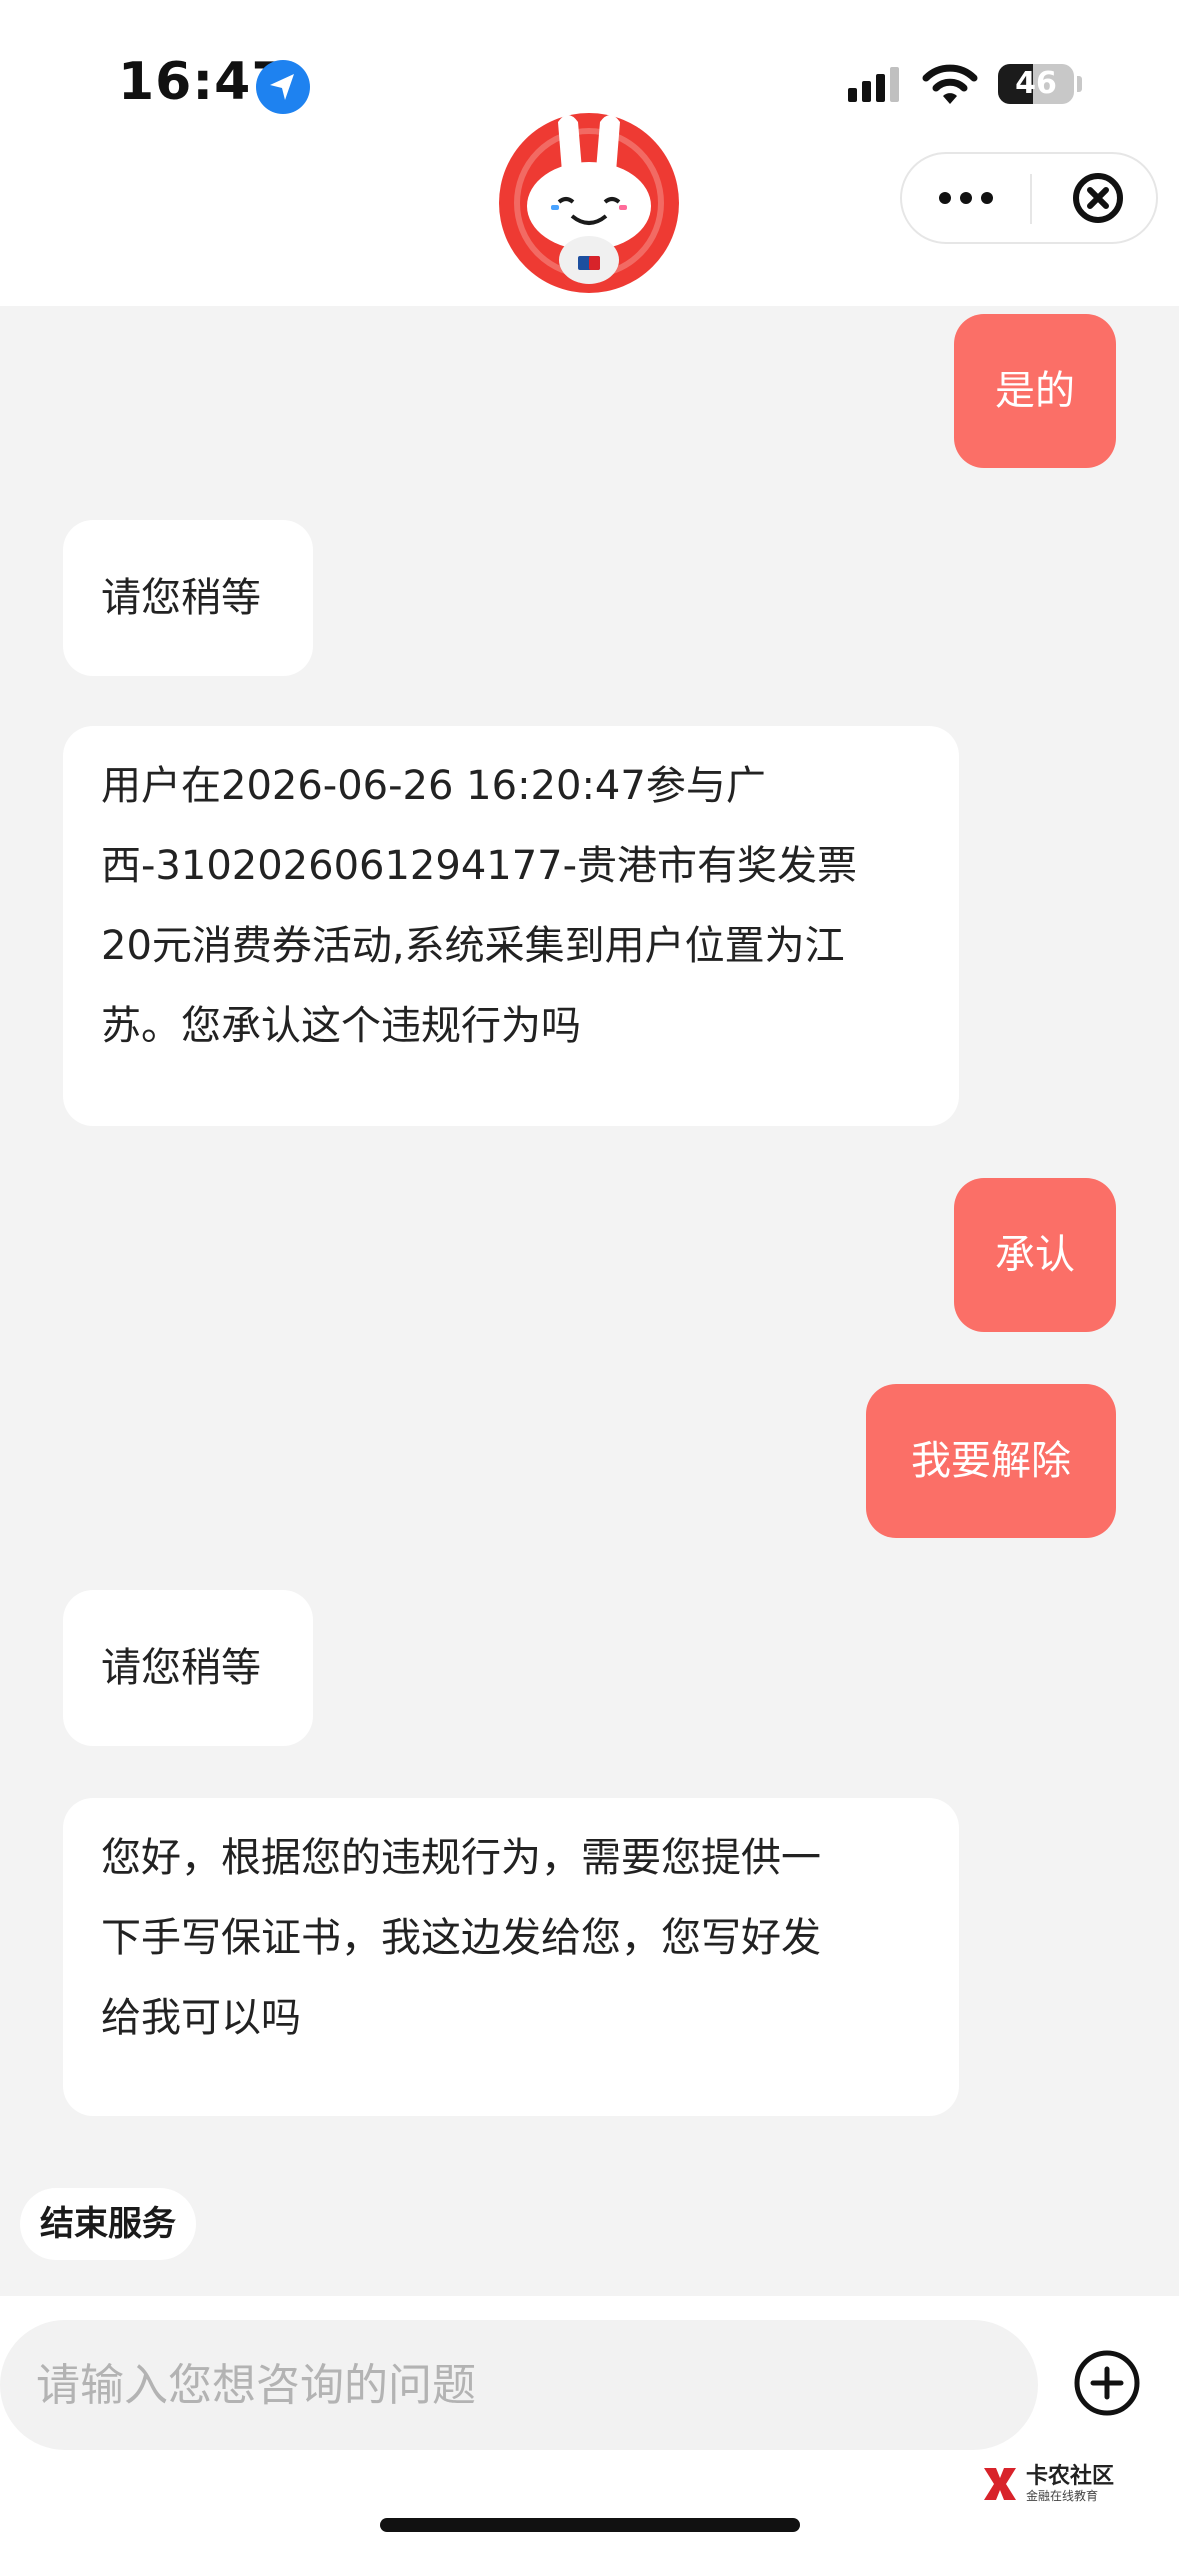  I want to click on cellular-signal-icon, so click(876, 88).